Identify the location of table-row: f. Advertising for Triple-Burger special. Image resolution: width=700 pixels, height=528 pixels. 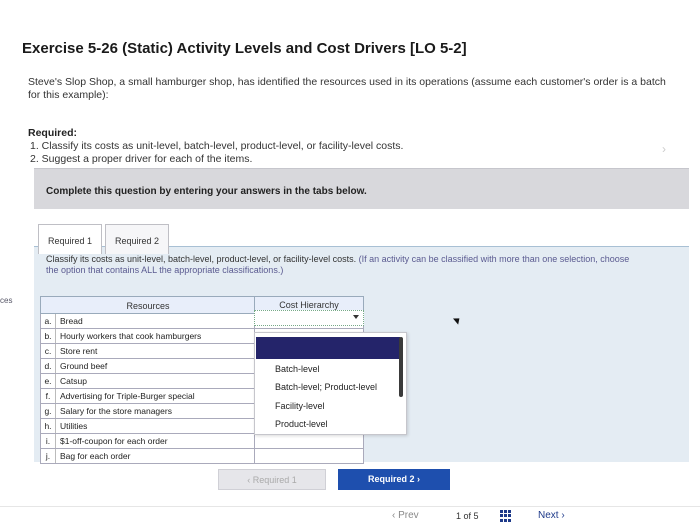
(148, 396).